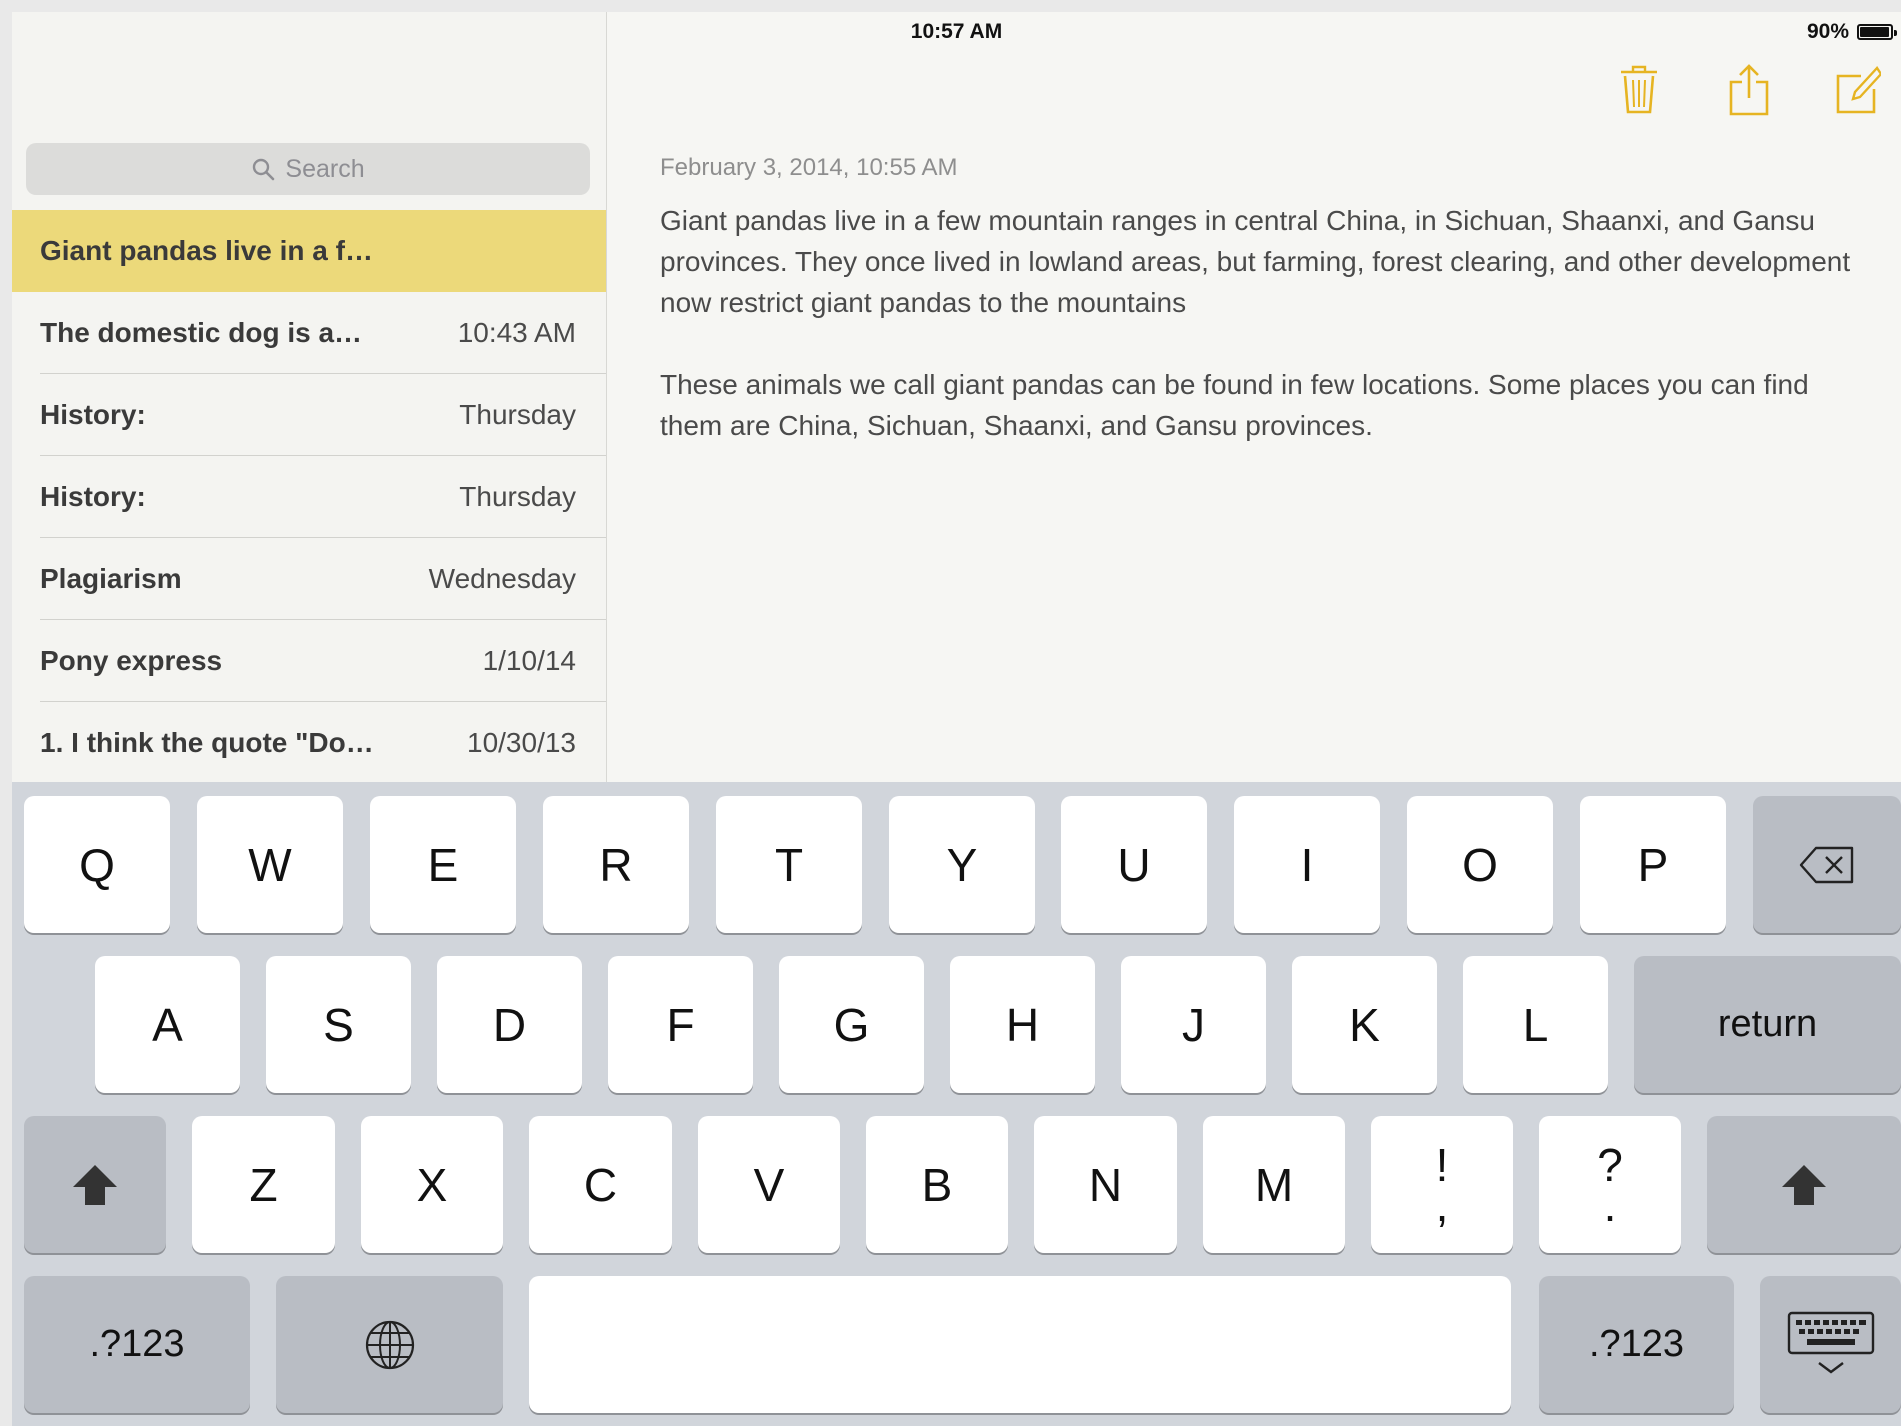 This screenshot has height=1426, width=1901. I want to click on keyboard-dismiss-icon, so click(1830, 1342).